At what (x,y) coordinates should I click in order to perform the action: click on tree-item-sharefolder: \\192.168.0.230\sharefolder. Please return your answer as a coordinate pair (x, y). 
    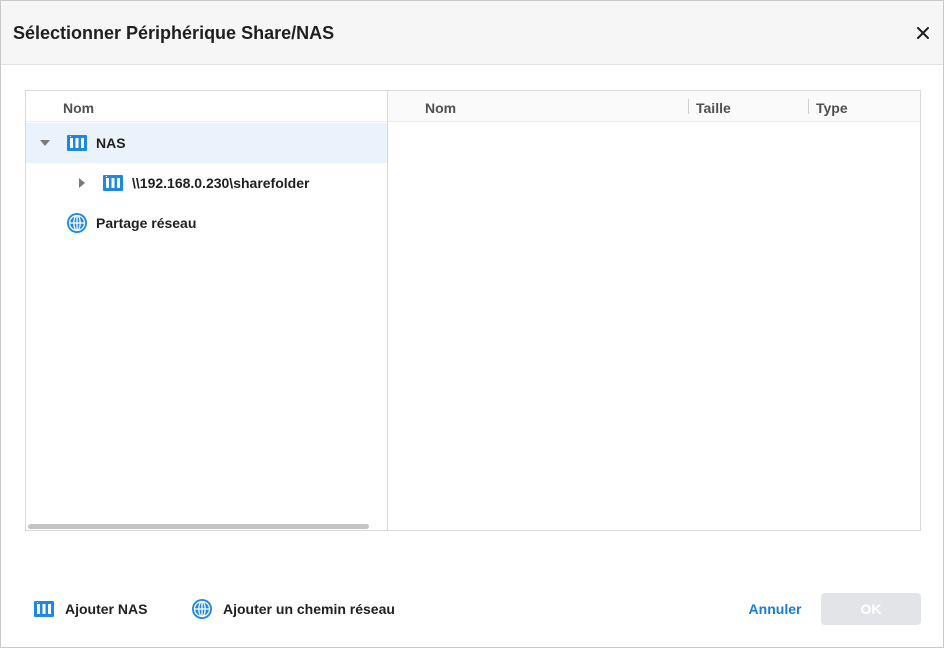
    Looking at the image, I should click on (206, 183).